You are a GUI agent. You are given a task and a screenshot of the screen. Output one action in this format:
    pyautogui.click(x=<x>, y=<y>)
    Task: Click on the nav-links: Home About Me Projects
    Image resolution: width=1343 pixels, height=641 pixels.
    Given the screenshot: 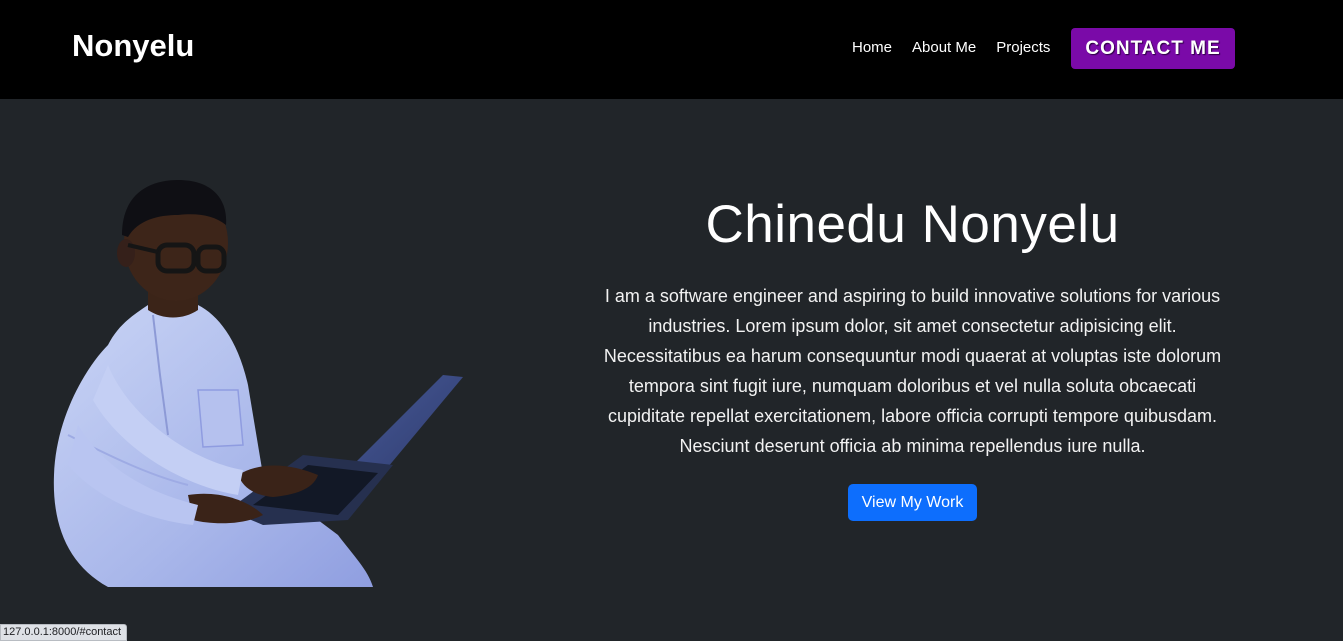 What is the action you would take?
    pyautogui.click(x=951, y=48)
    